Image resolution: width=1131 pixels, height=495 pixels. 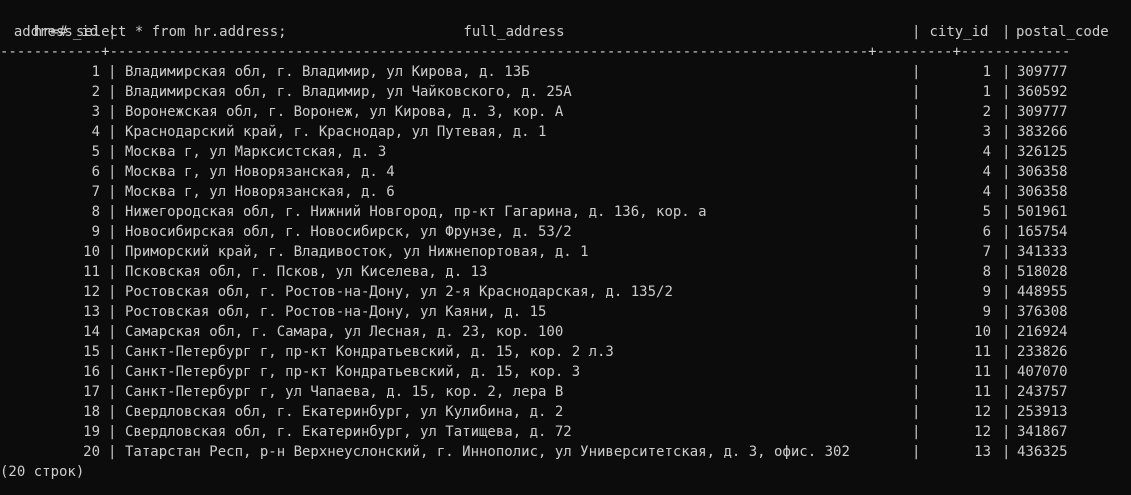 I want to click on cell-city-id: 8, so click(x=986, y=272).